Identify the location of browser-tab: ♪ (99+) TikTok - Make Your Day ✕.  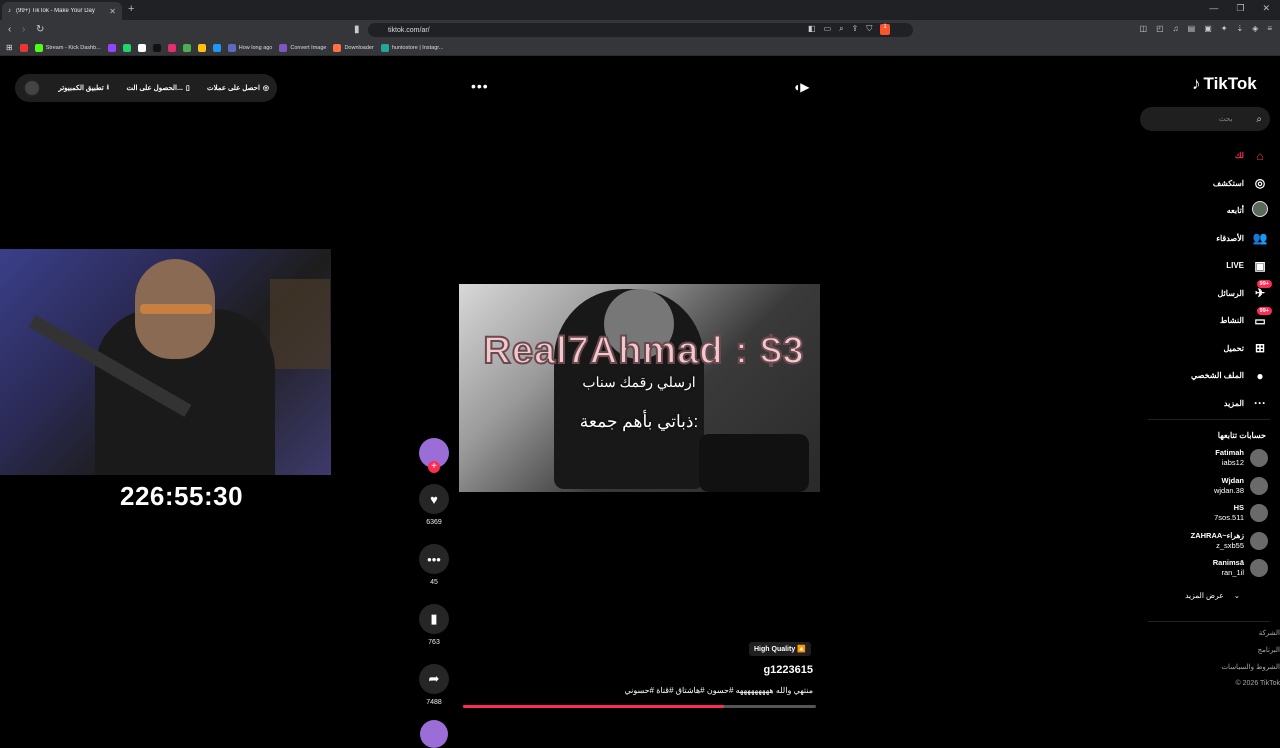
(62, 11).